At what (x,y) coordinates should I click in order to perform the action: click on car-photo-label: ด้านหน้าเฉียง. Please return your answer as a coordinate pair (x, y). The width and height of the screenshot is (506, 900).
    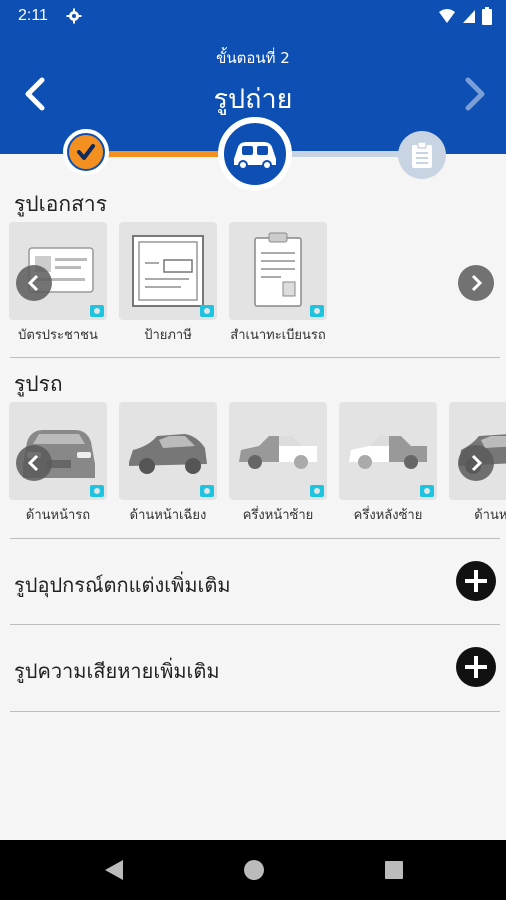
    Looking at the image, I should click on (168, 515).